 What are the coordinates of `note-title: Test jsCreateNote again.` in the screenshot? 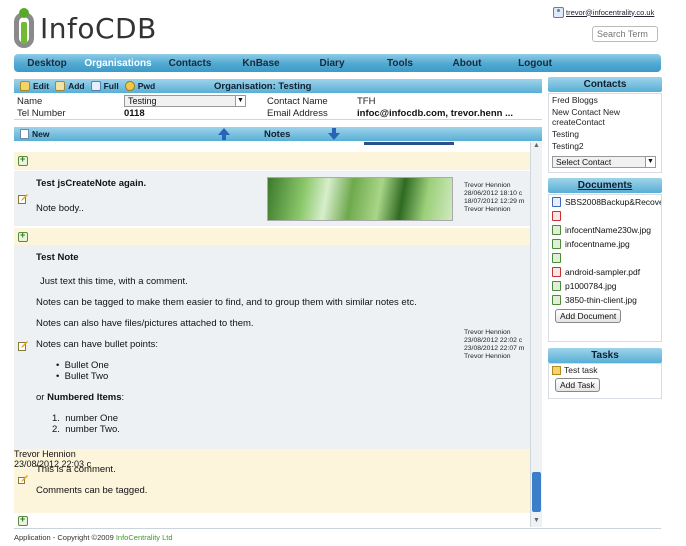 It's located at (91, 183).